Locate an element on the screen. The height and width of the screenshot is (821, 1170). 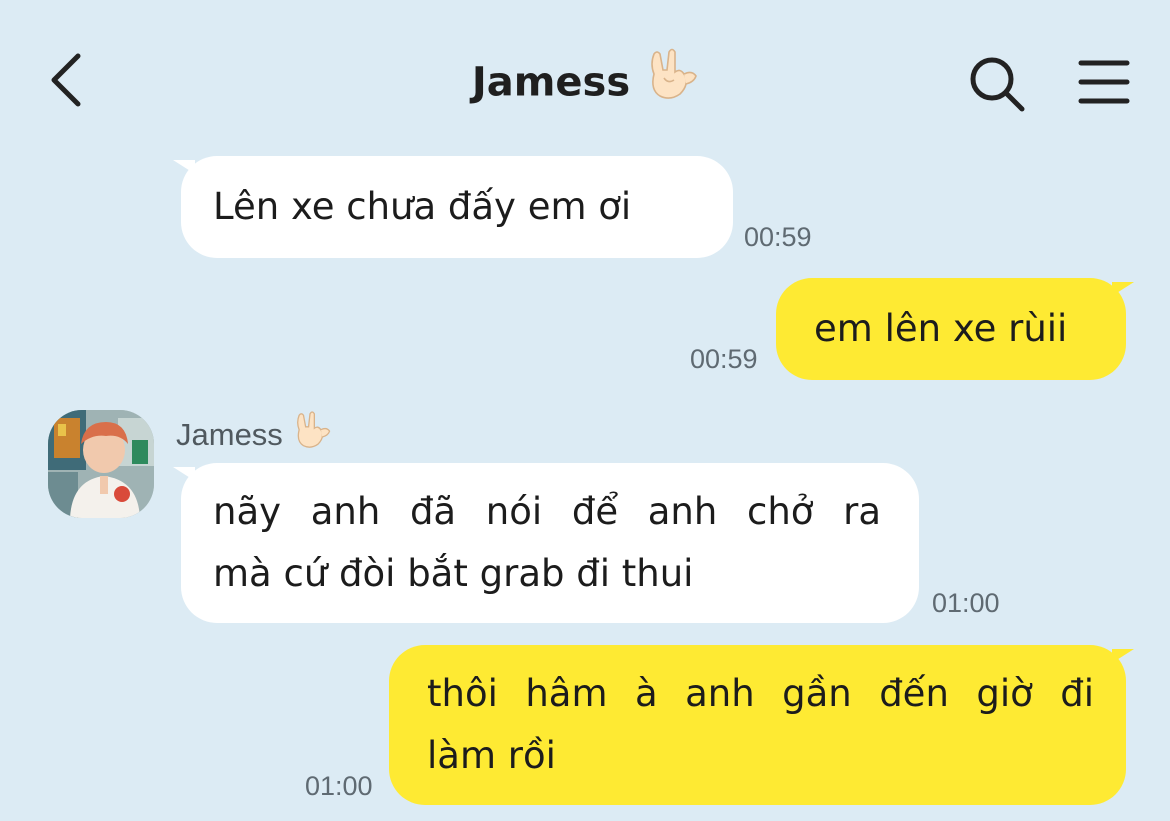
avatar-photo-icon is located at coordinates (101, 464).